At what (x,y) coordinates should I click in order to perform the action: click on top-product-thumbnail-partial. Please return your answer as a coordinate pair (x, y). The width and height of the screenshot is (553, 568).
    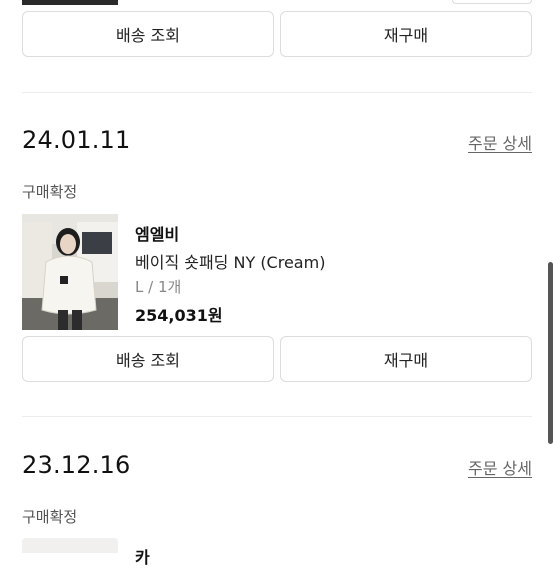
    Looking at the image, I should click on (70, 2).